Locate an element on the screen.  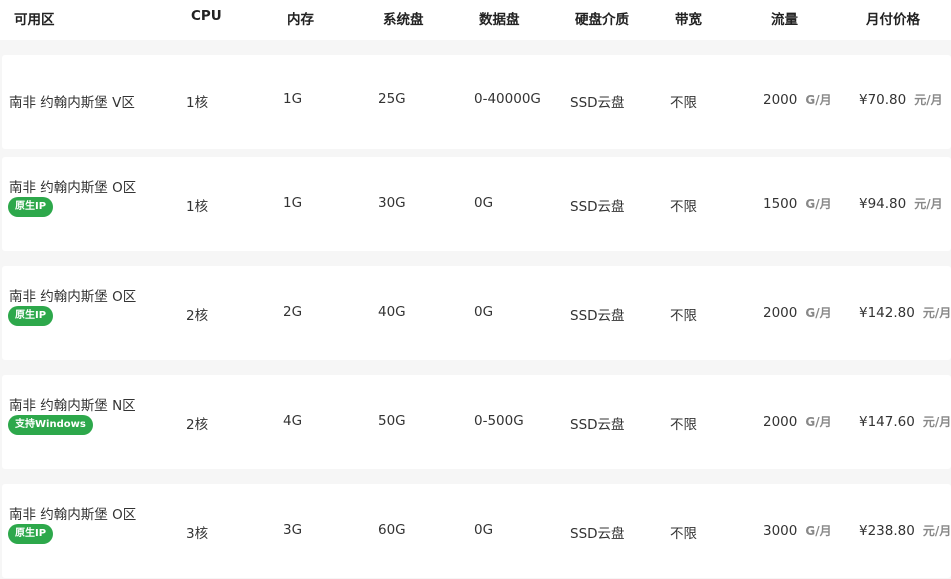
memory-cell: 2G is located at coordinates (293, 312).